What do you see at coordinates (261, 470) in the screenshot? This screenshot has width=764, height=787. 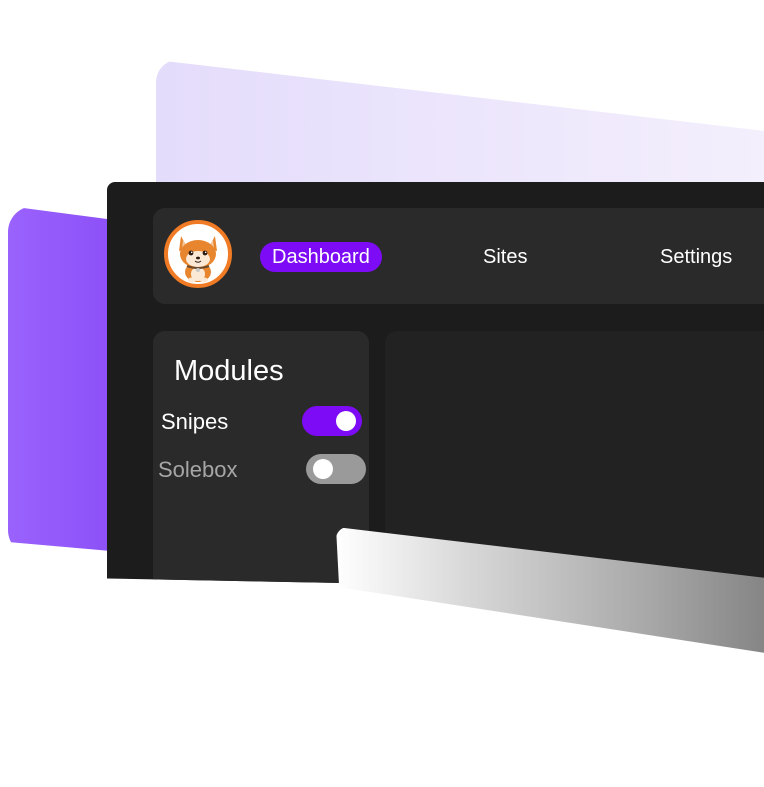 I see `module-row-solebox: Solebox` at bounding box center [261, 470].